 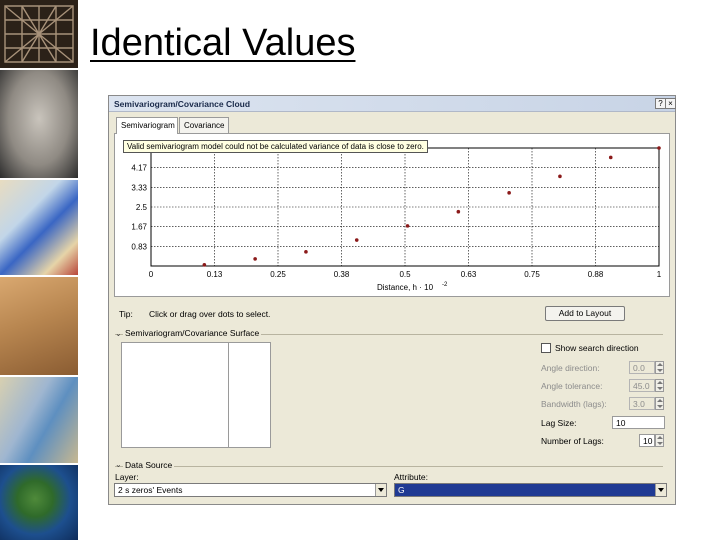 What do you see at coordinates (659, 440) in the screenshot?
I see `number-of-lags-spinner` at bounding box center [659, 440].